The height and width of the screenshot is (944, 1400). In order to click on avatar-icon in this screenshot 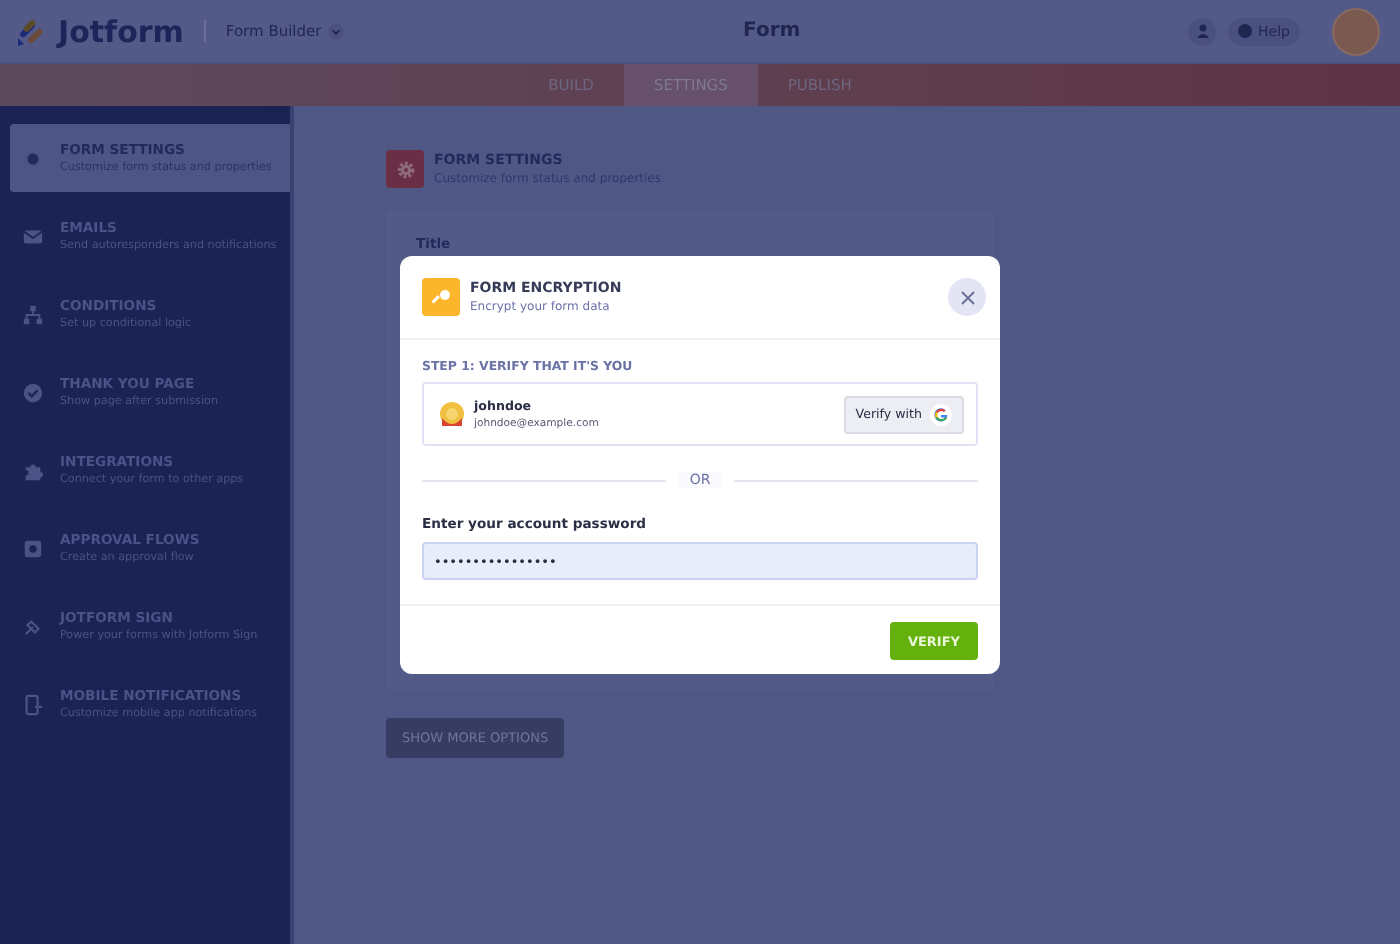, I will do `click(452, 414)`.